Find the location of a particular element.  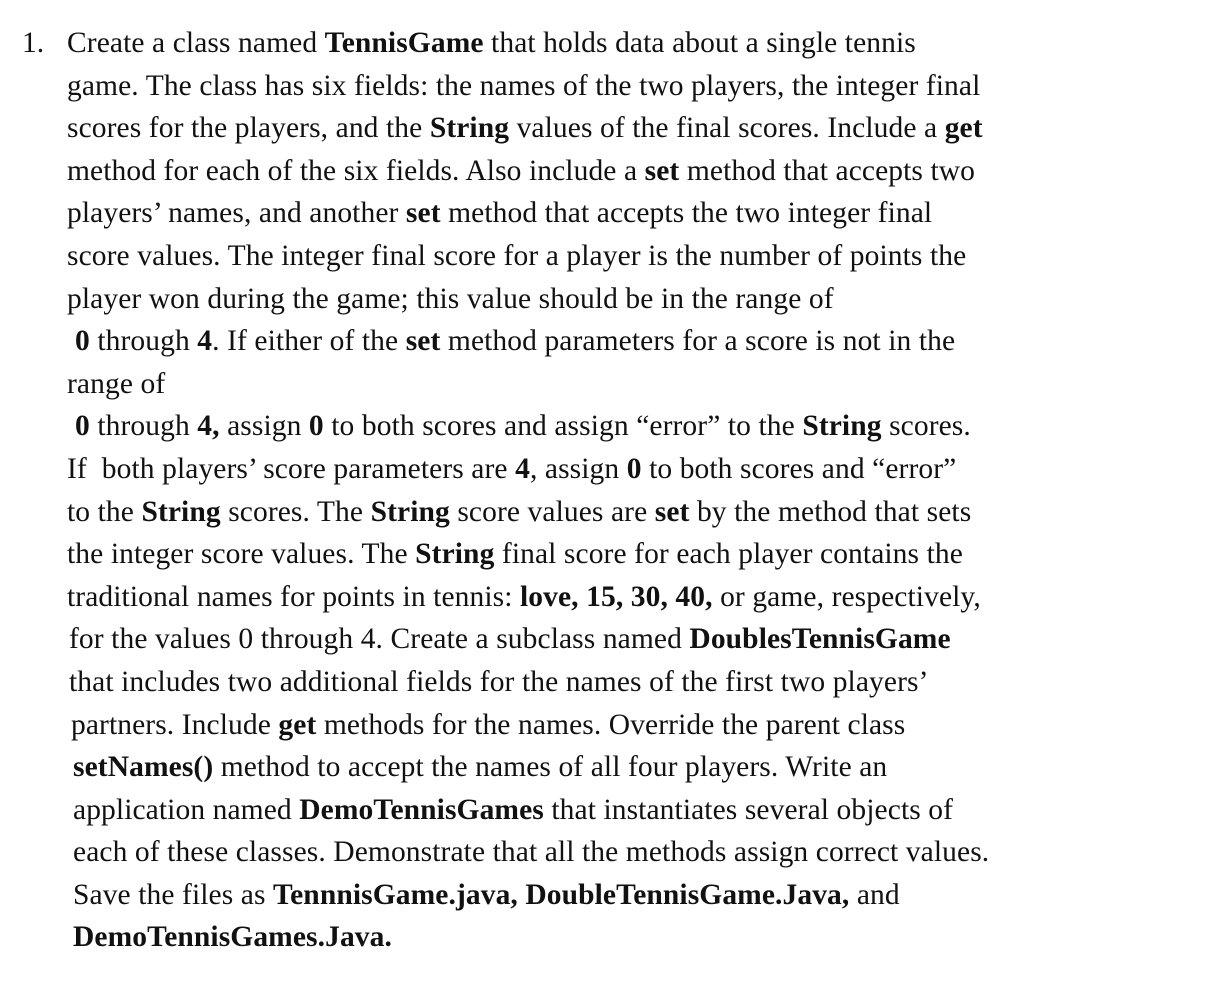

text-run: scores. The is located at coordinates (295, 511).